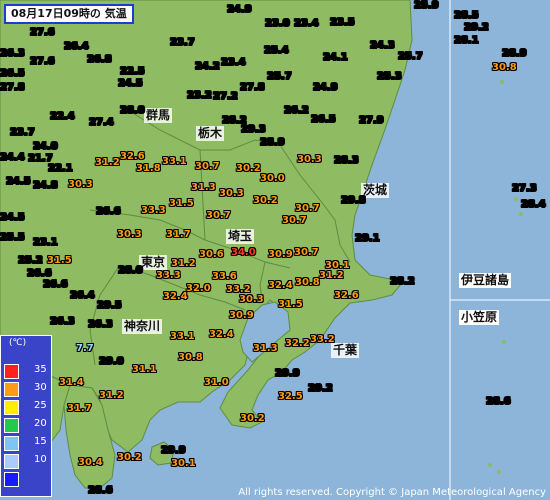  What do you see at coordinates (71, 382) in the screenshot?
I see `station-temp: 31.4` at bounding box center [71, 382].